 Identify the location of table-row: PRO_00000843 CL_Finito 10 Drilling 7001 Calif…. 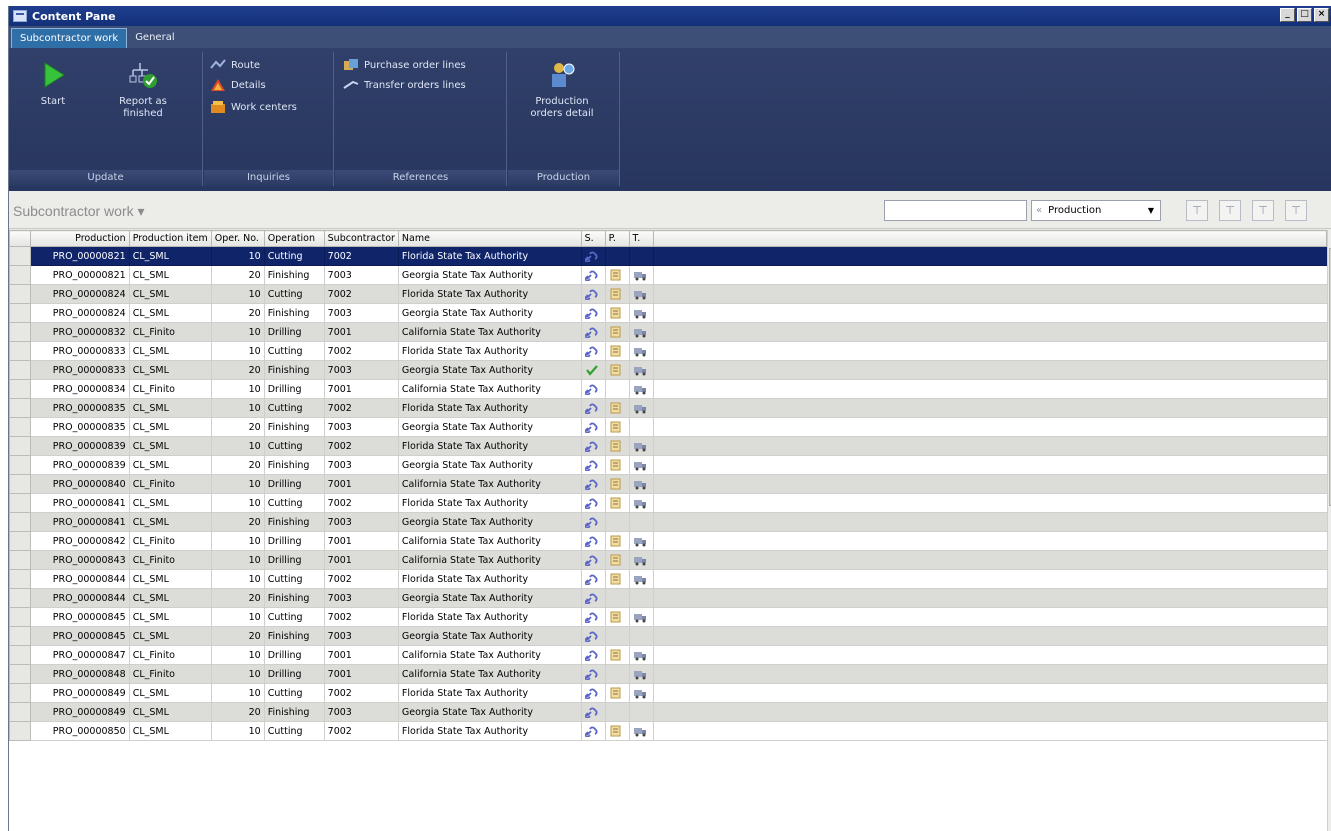
(668, 560).